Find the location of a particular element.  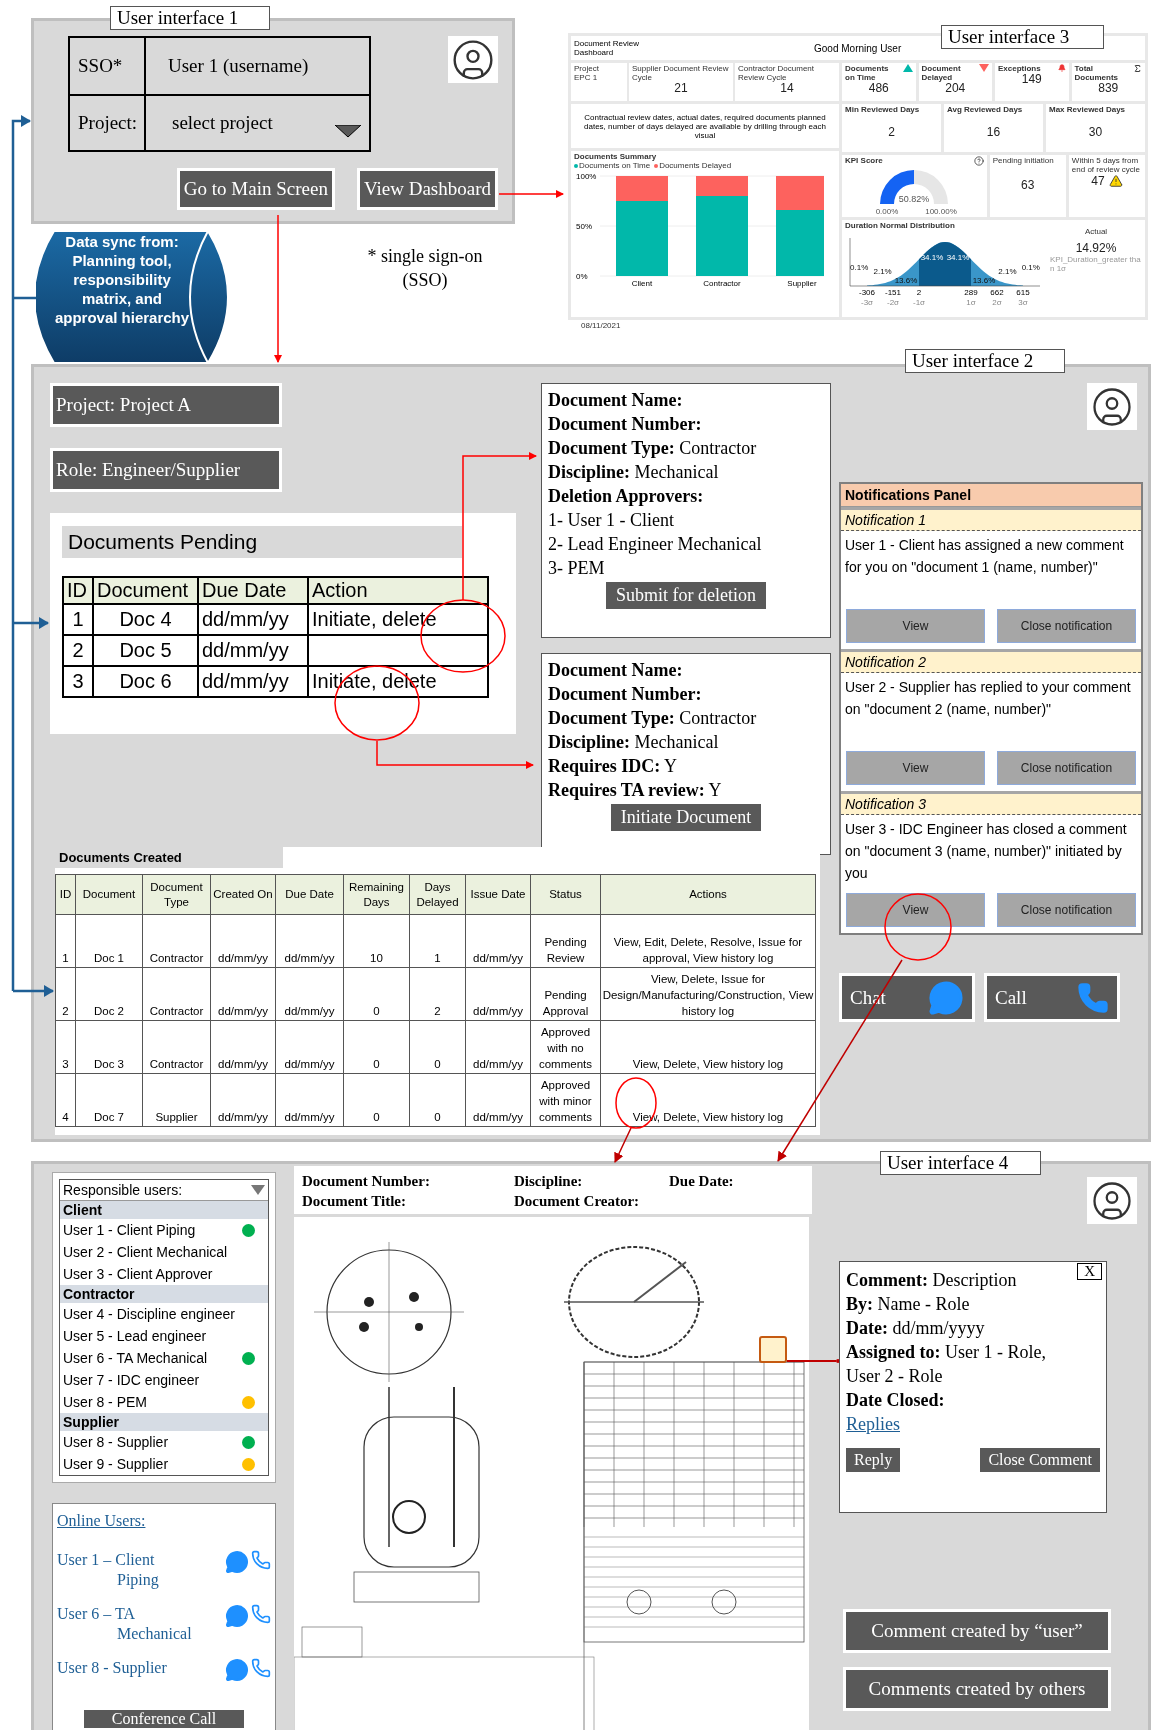

axis-label: 0% is located at coordinates (582, 276).